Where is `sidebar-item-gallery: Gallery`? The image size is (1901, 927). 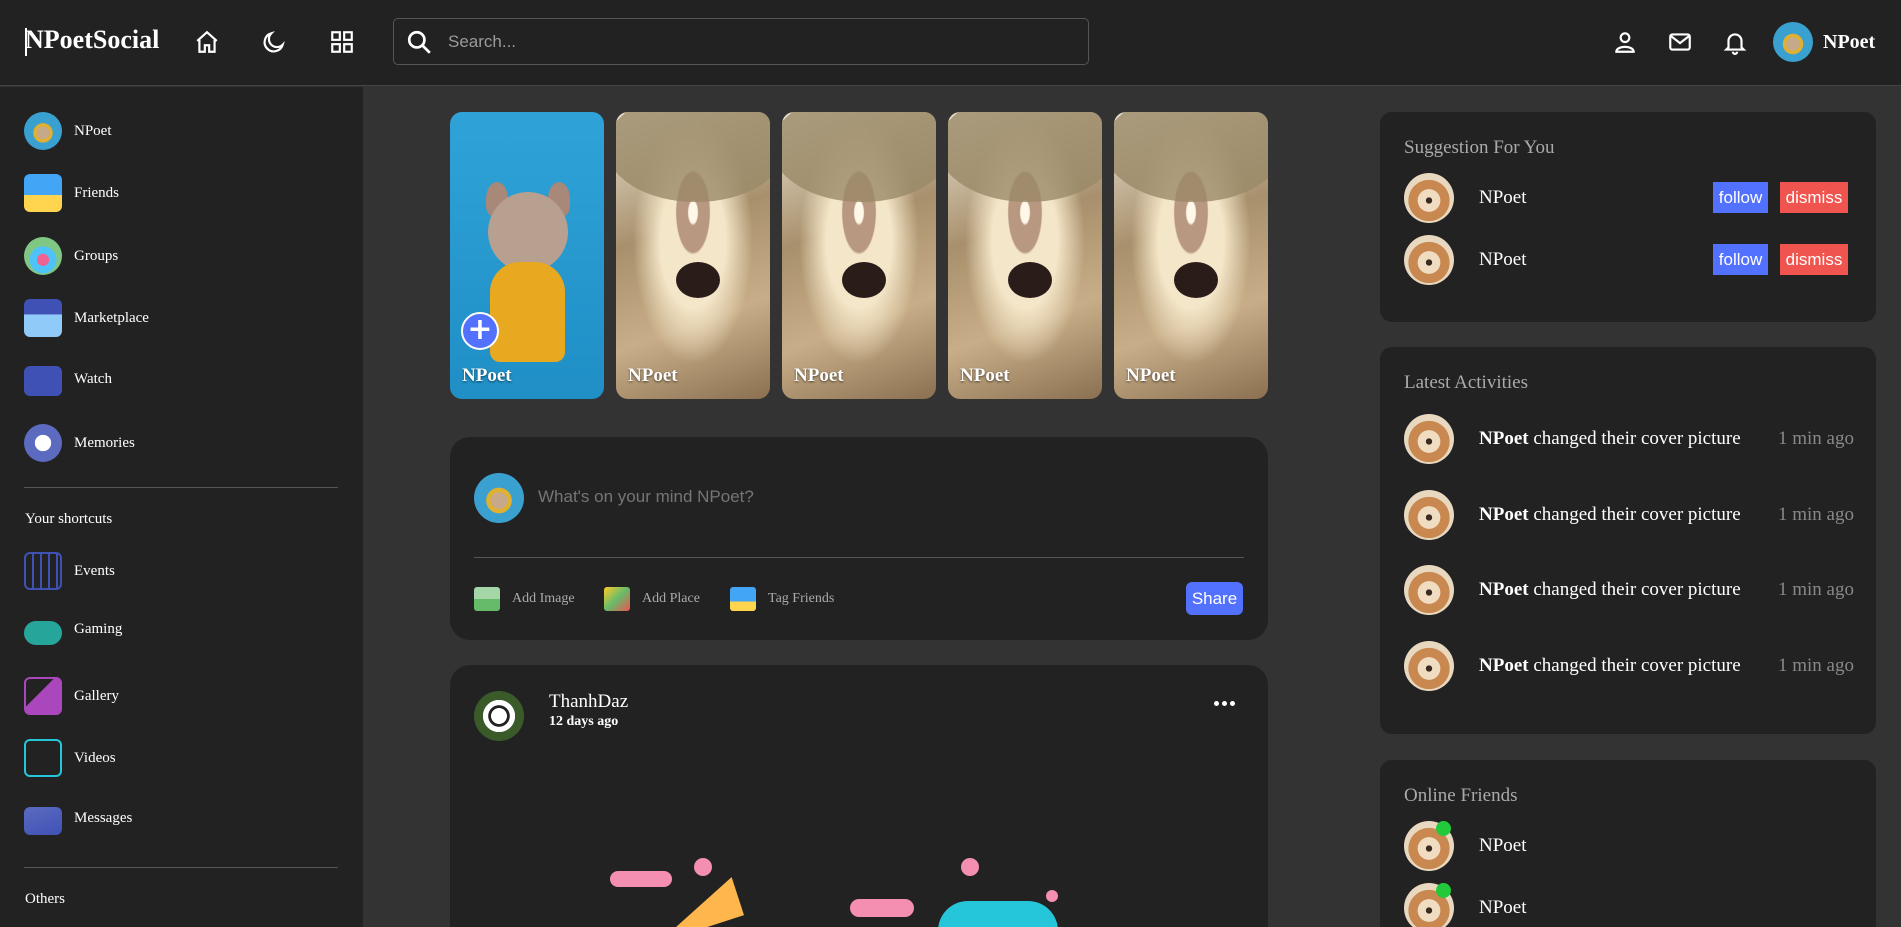
sidebar-item-gallery: Gallery is located at coordinates (71, 696).